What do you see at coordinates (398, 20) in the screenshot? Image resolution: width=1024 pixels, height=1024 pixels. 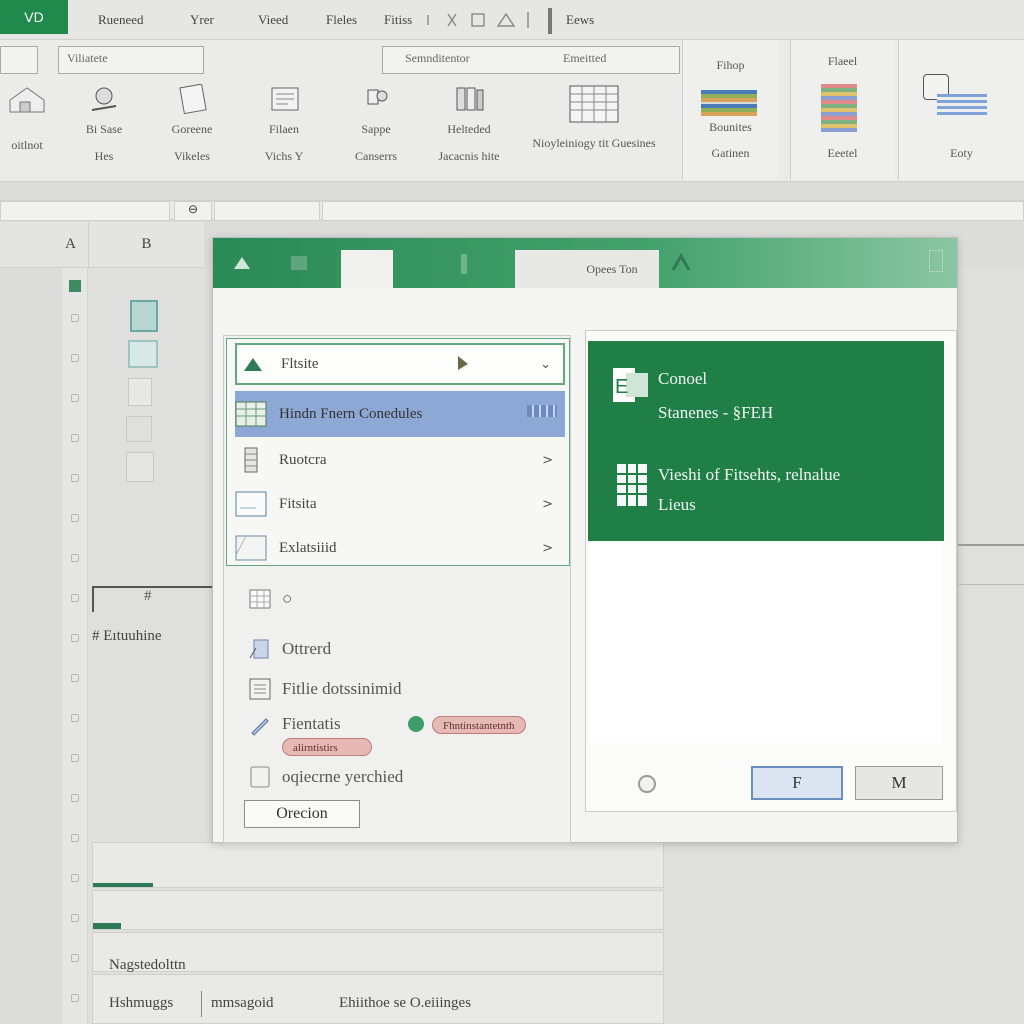 I see `menu-item-5: Fitiss` at bounding box center [398, 20].